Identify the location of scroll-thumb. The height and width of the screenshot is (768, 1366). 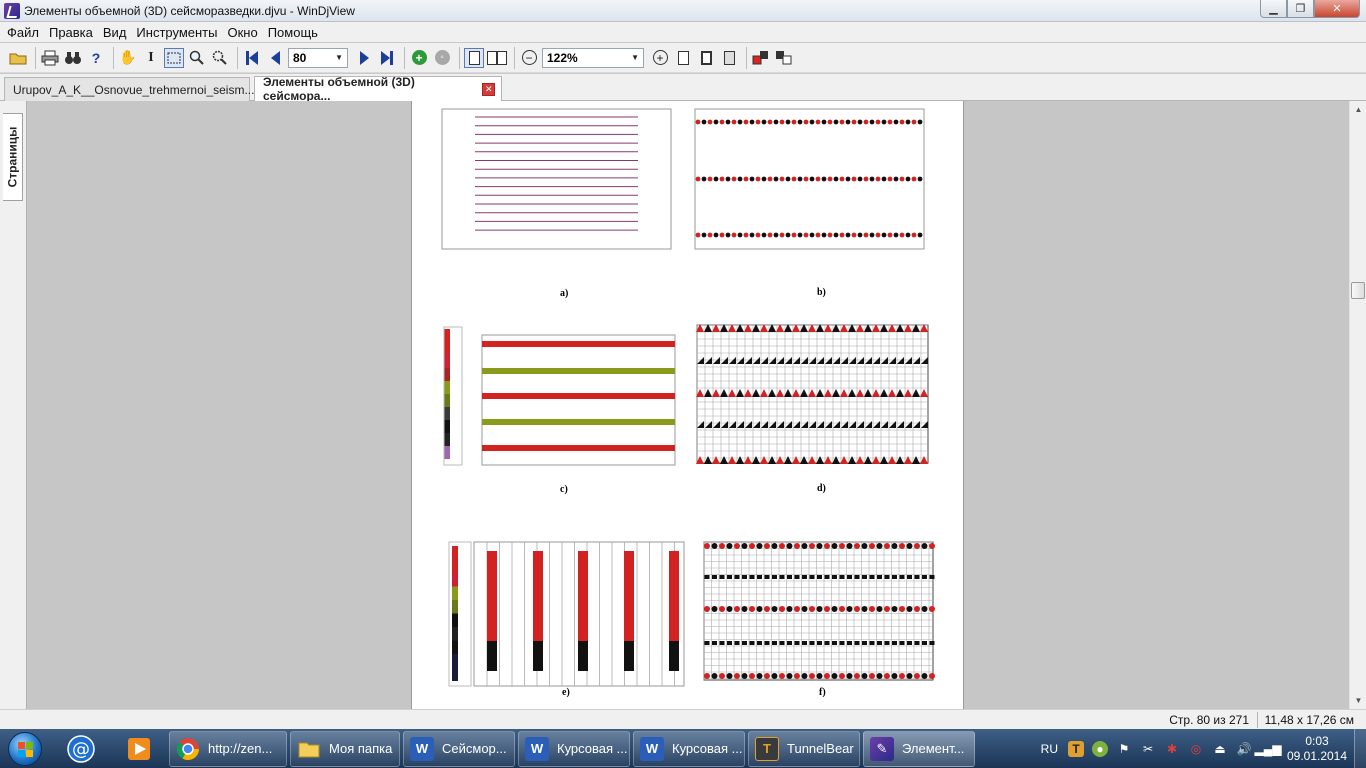
(1358, 290).